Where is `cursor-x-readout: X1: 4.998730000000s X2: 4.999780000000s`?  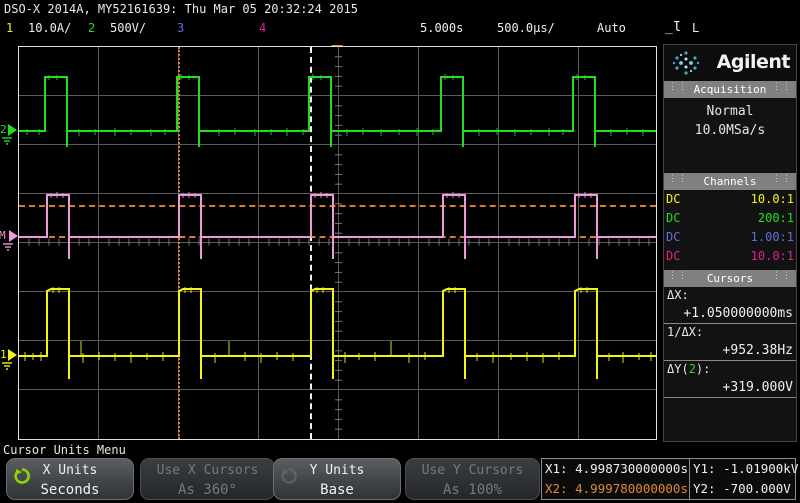 cursor-x-readout: X1: 4.998730000000s X2: 4.999780000000s is located at coordinates (615, 479).